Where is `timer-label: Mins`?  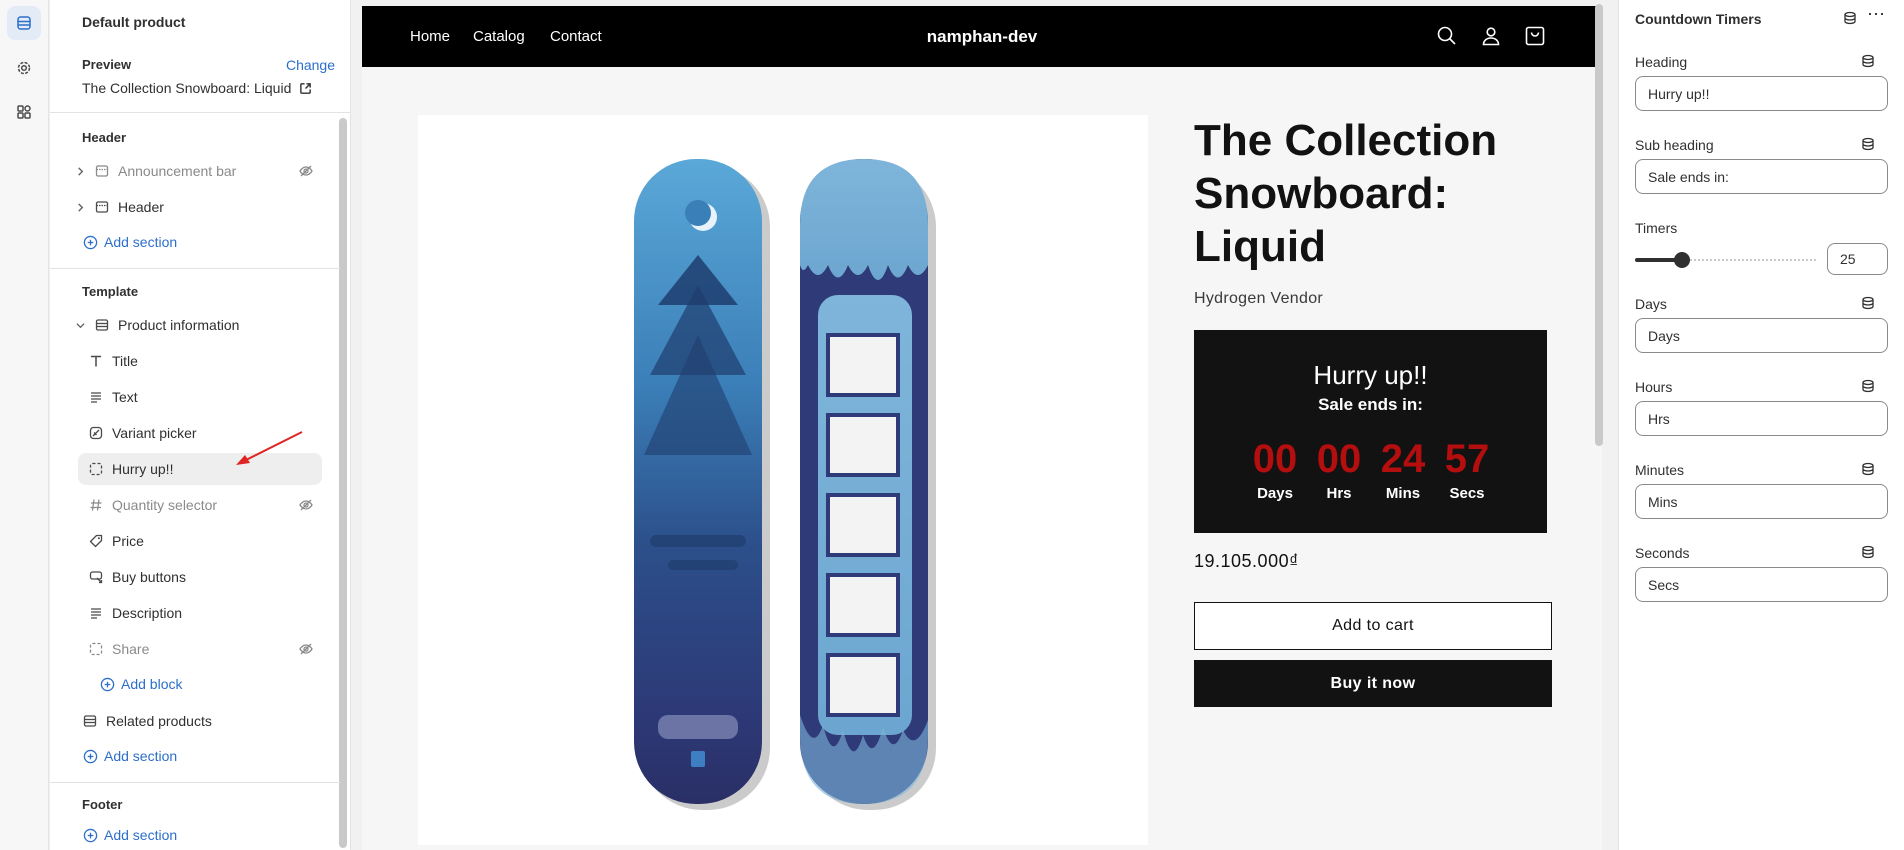 timer-label: Mins is located at coordinates (1403, 493).